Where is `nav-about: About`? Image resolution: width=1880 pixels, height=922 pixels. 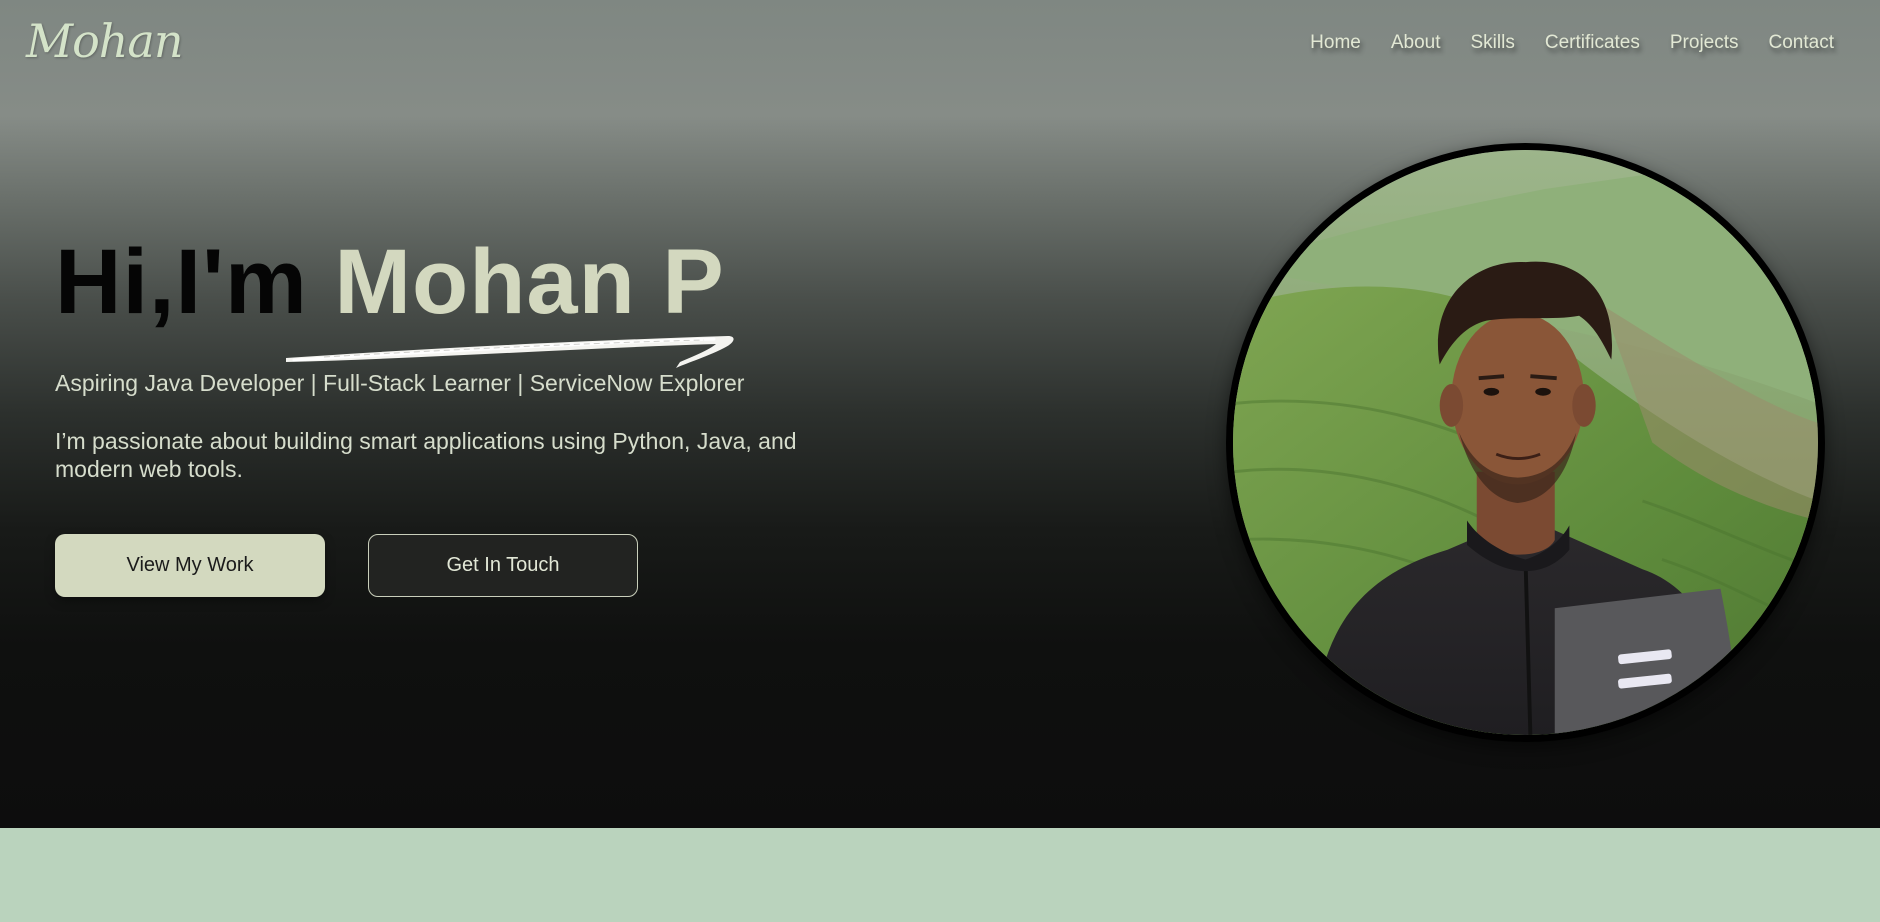
nav-about: About is located at coordinates (1416, 43).